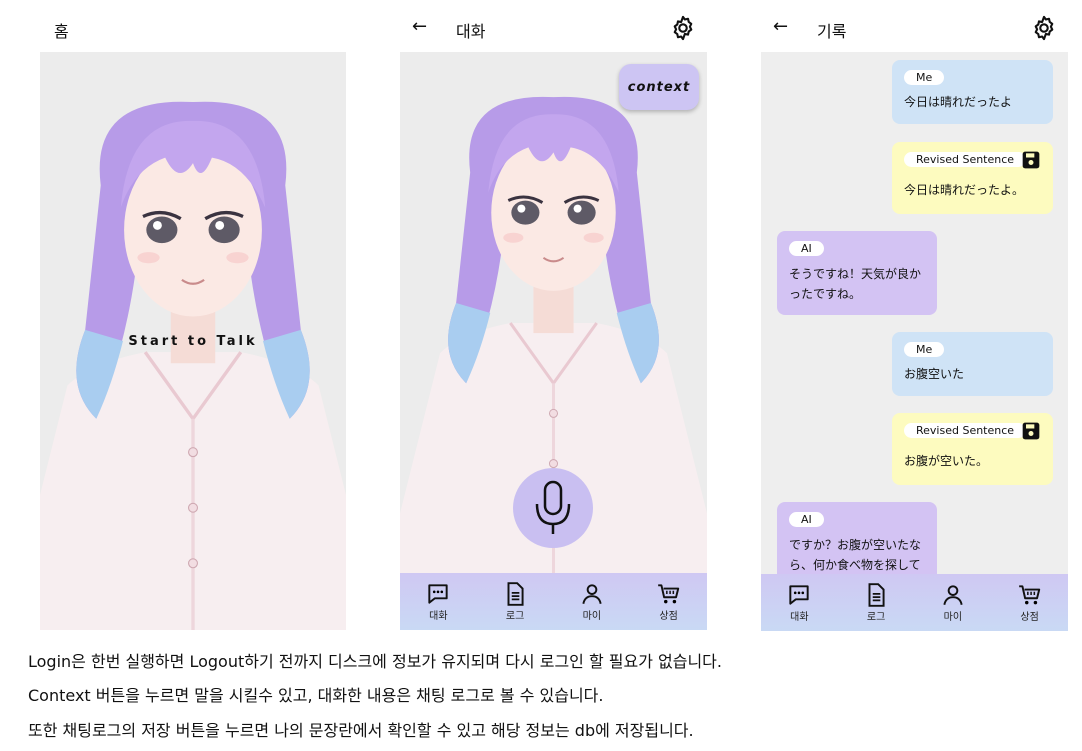 Image resolution: width=1082 pixels, height=751 pixels. I want to click on context-button: context, so click(659, 87).